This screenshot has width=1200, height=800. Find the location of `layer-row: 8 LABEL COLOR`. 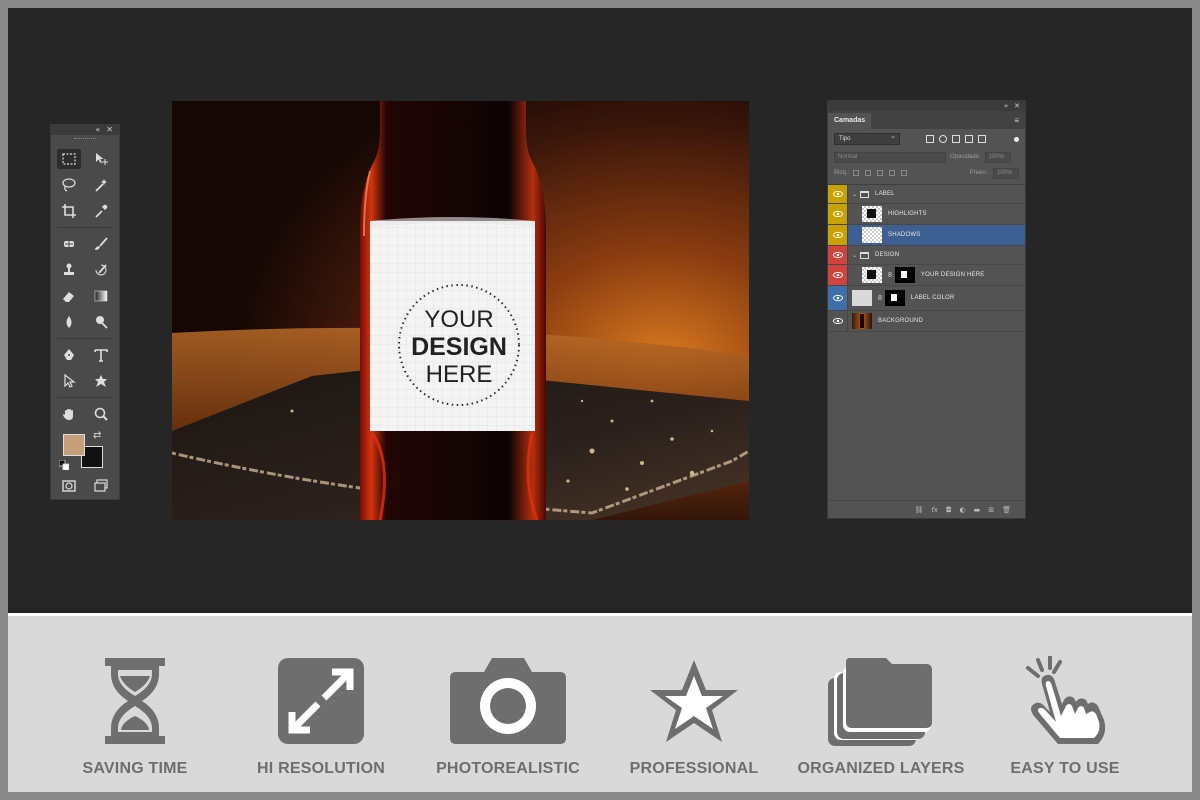

layer-row: 8 LABEL COLOR is located at coordinates (926, 298).